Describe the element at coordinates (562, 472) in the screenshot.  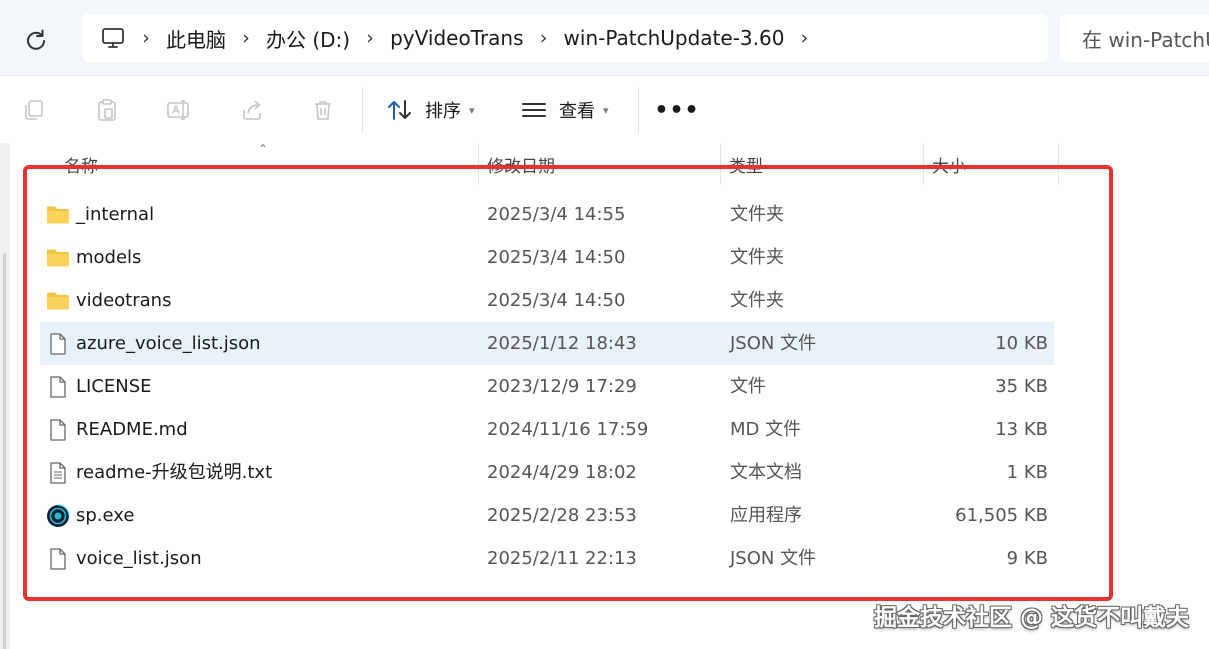
I see `file-modified: 2024/4/29 18:02` at that location.